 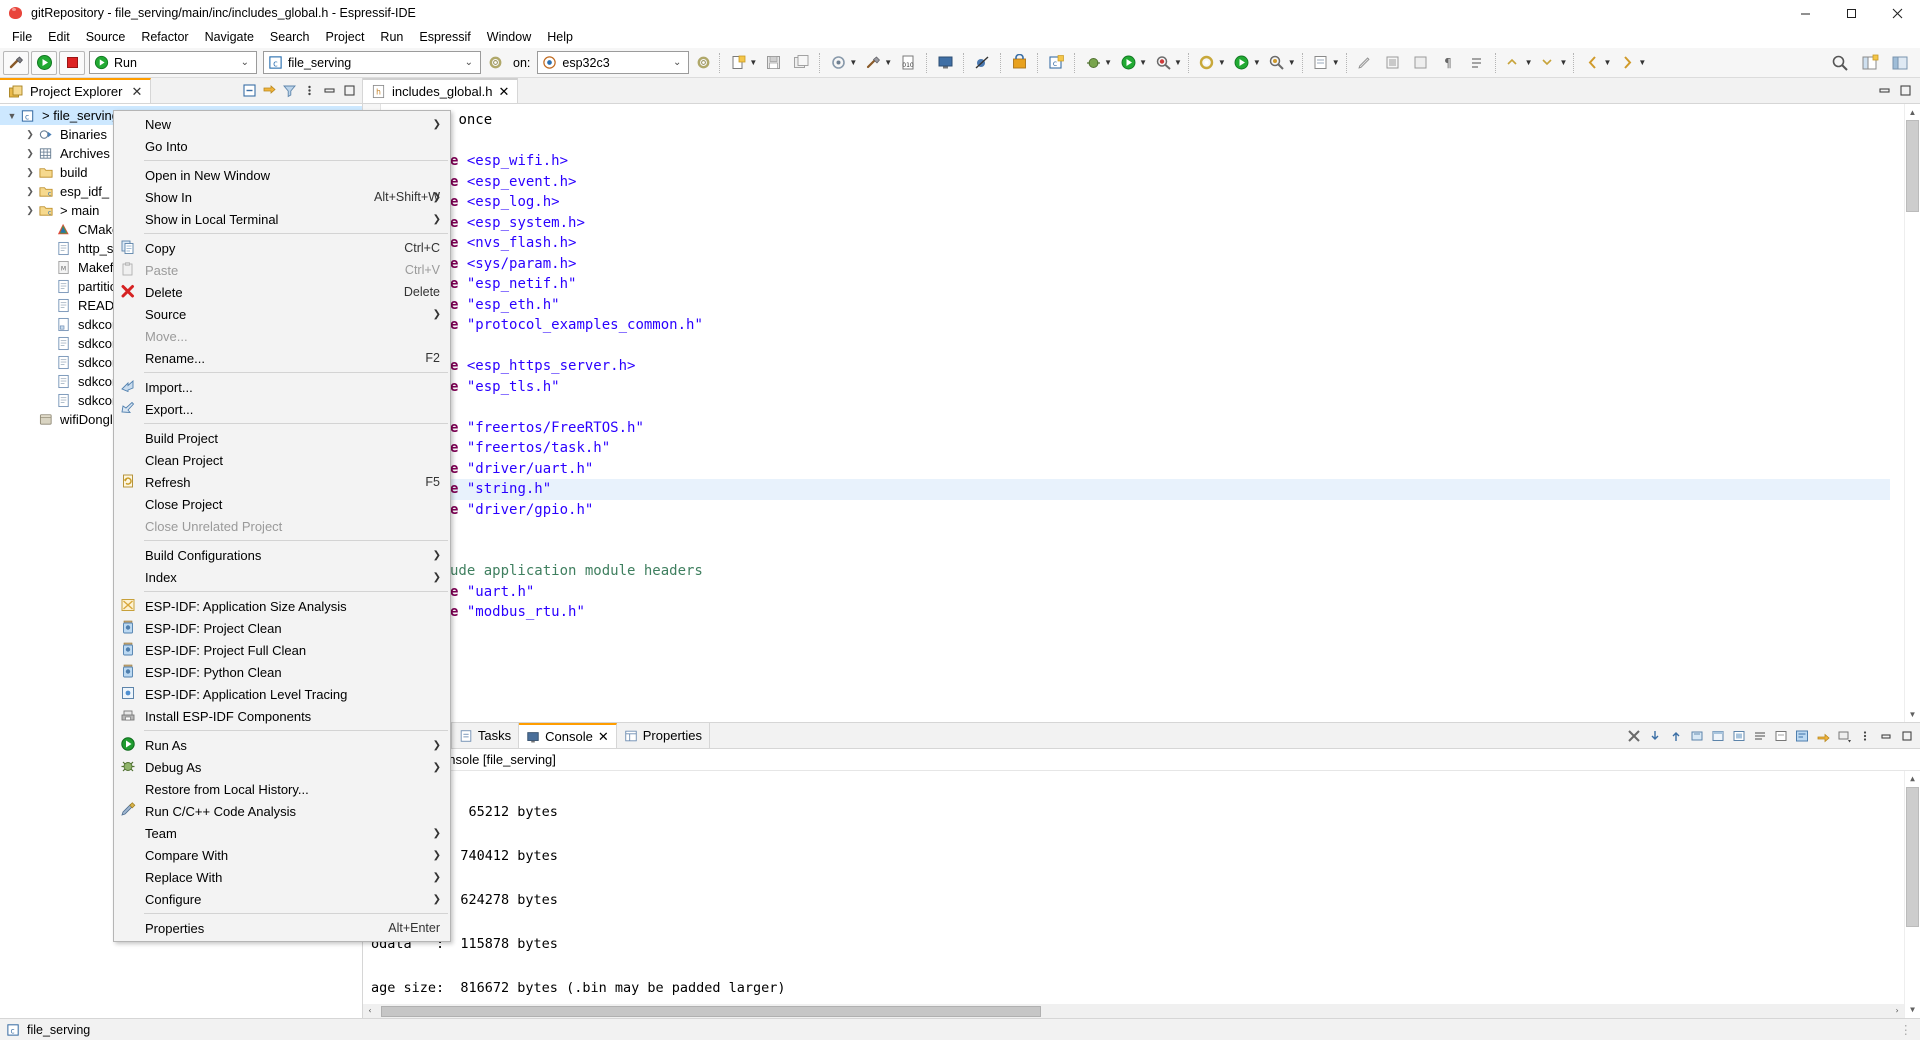 I want to click on code-line: #include <nvs_flash.h>, so click(x=1153, y=243).